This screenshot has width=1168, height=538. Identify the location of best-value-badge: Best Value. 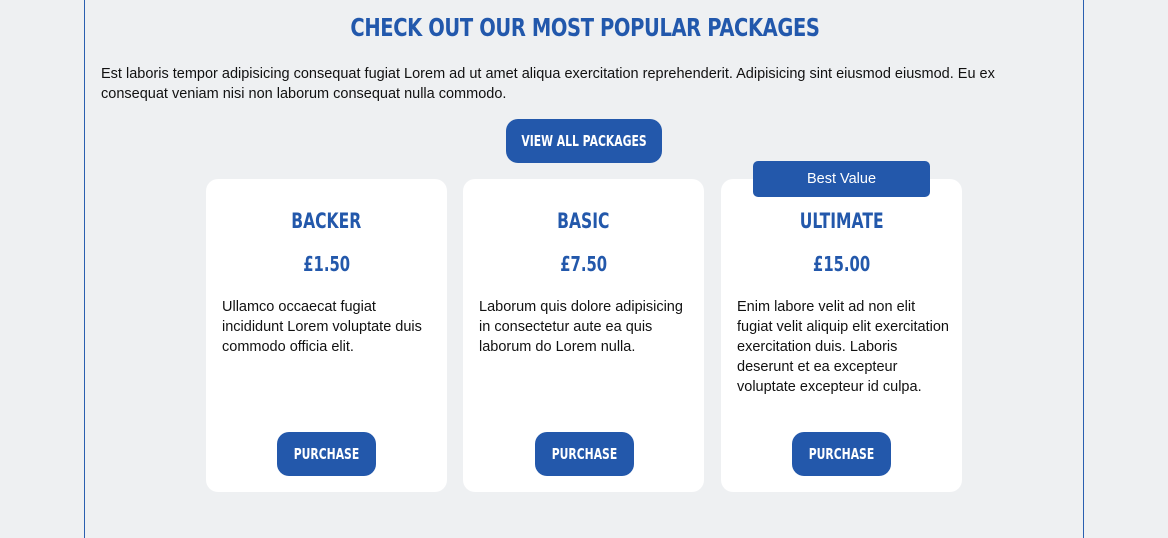
(841, 179).